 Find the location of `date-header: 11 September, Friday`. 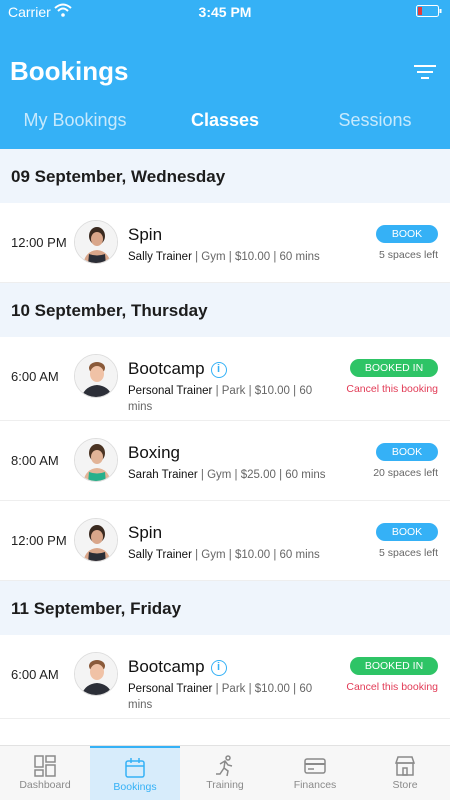

date-header: 11 September, Friday is located at coordinates (225, 608).